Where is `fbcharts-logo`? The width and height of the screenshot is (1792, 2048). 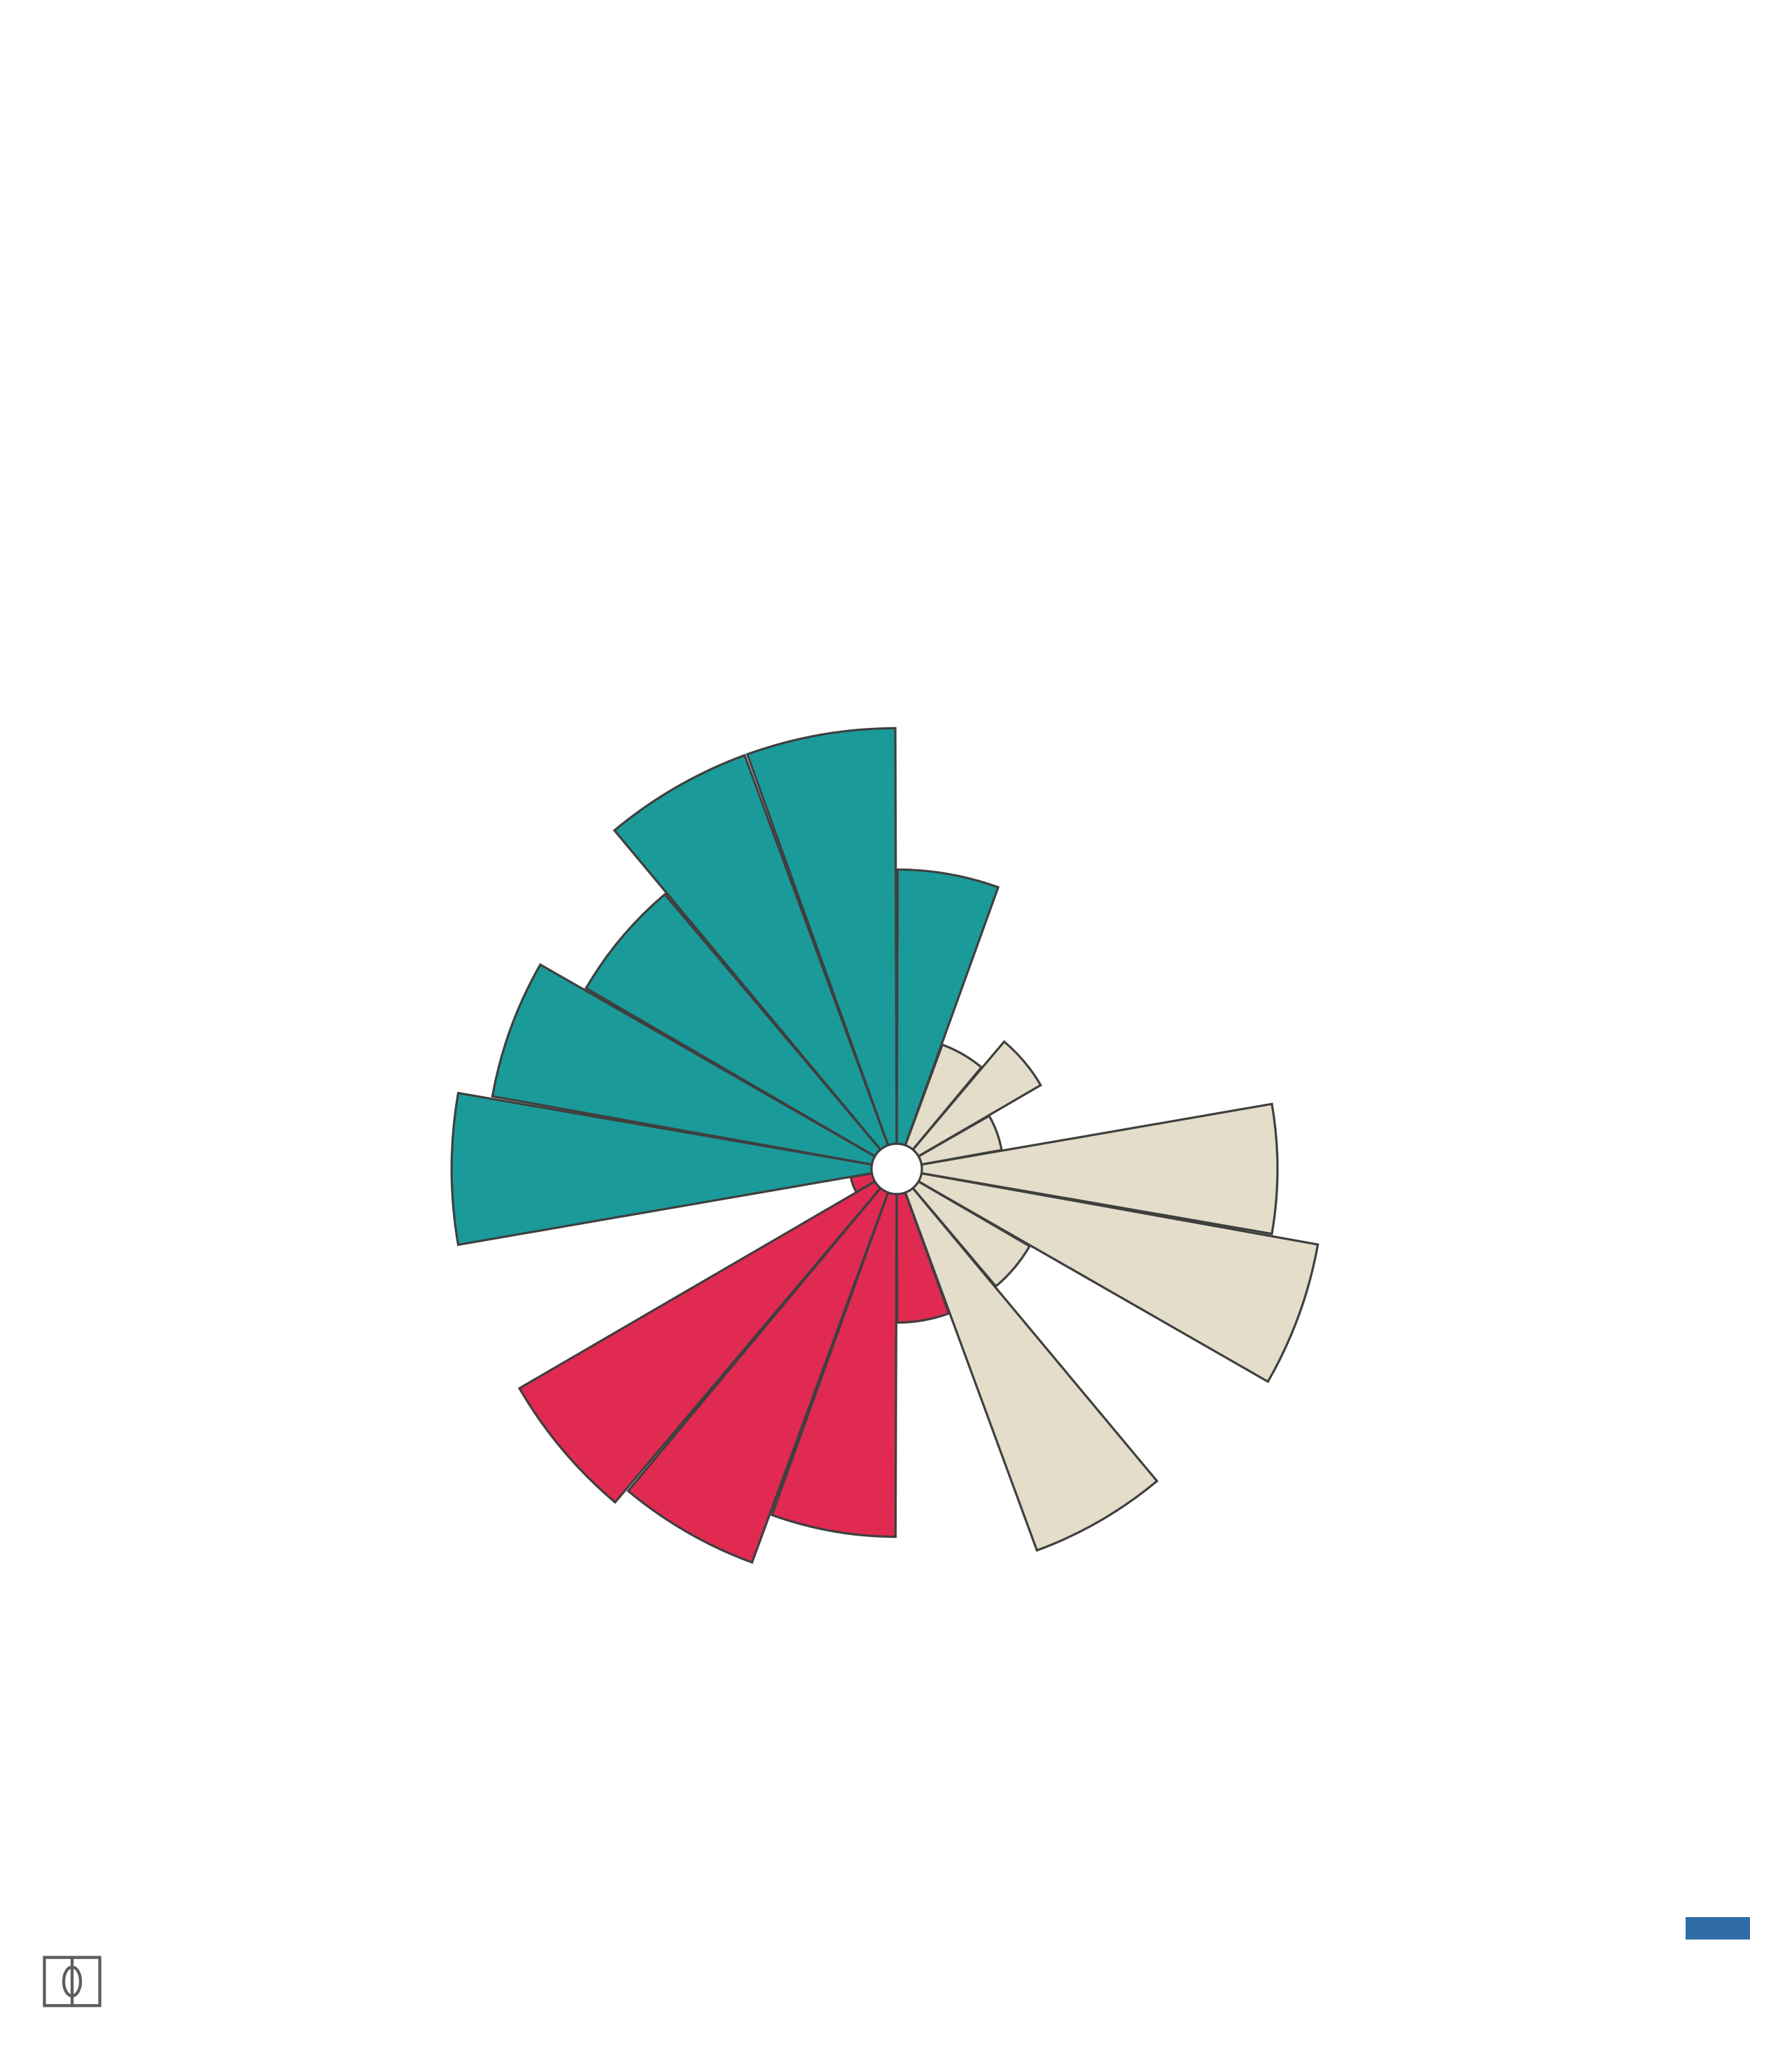
fbcharts-logo is located at coordinates (89, 1982).